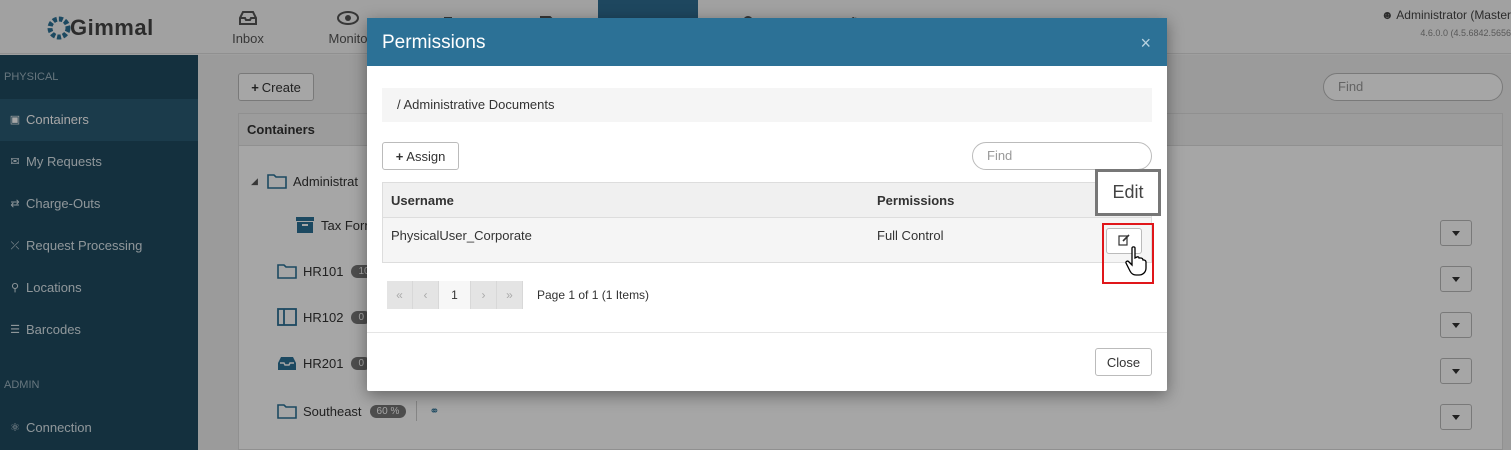  What do you see at coordinates (593, 295) in the screenshot?
I see `pager-info: Page 1 of 1 (1 Items)` at bounding box center [593, 295].